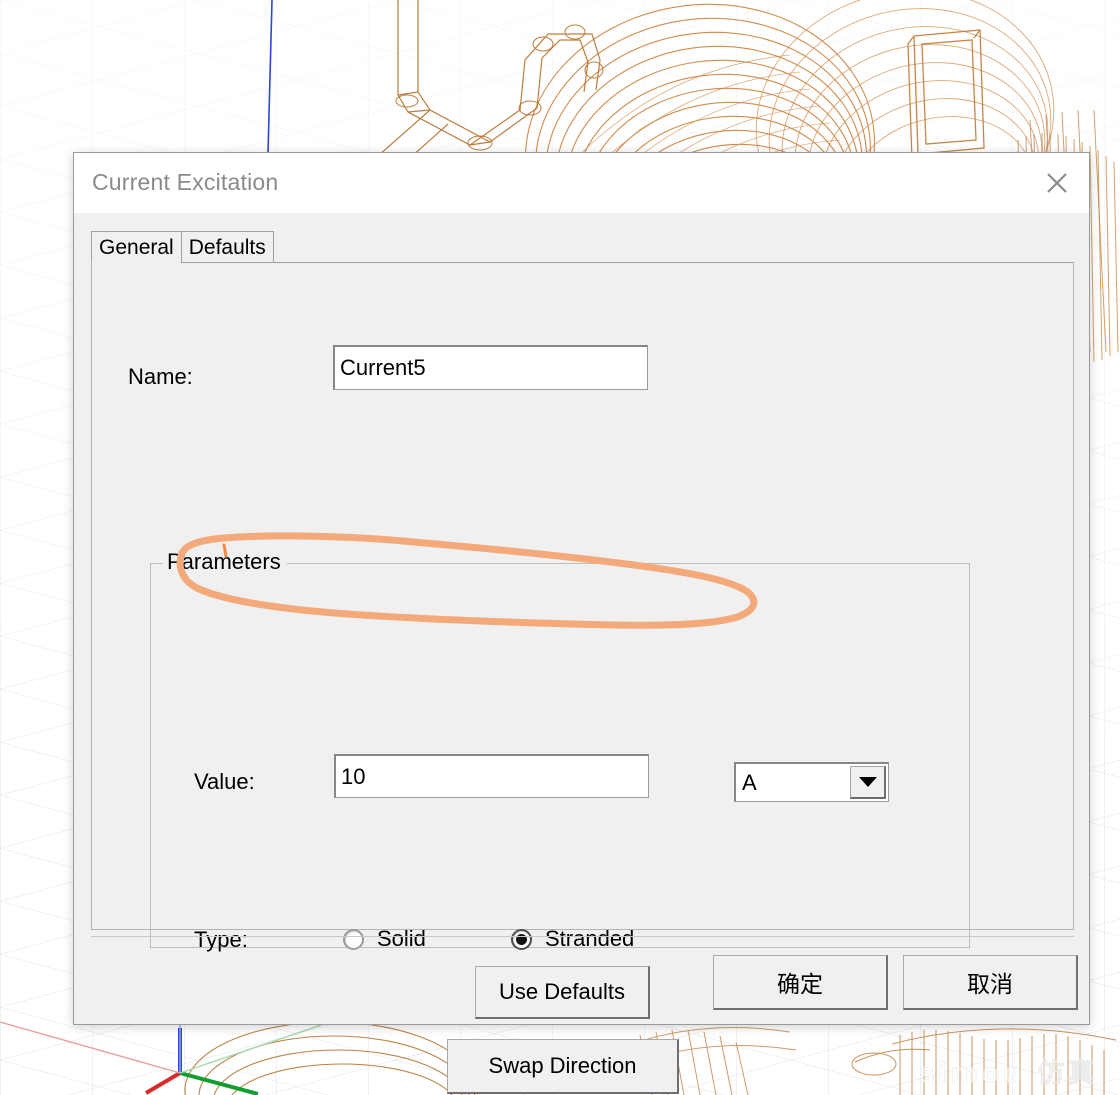  What do you see at coordinates (401, 938) in the screenshot?
I see `radio-solid-label: Solid` at bounding box center [401, 938].